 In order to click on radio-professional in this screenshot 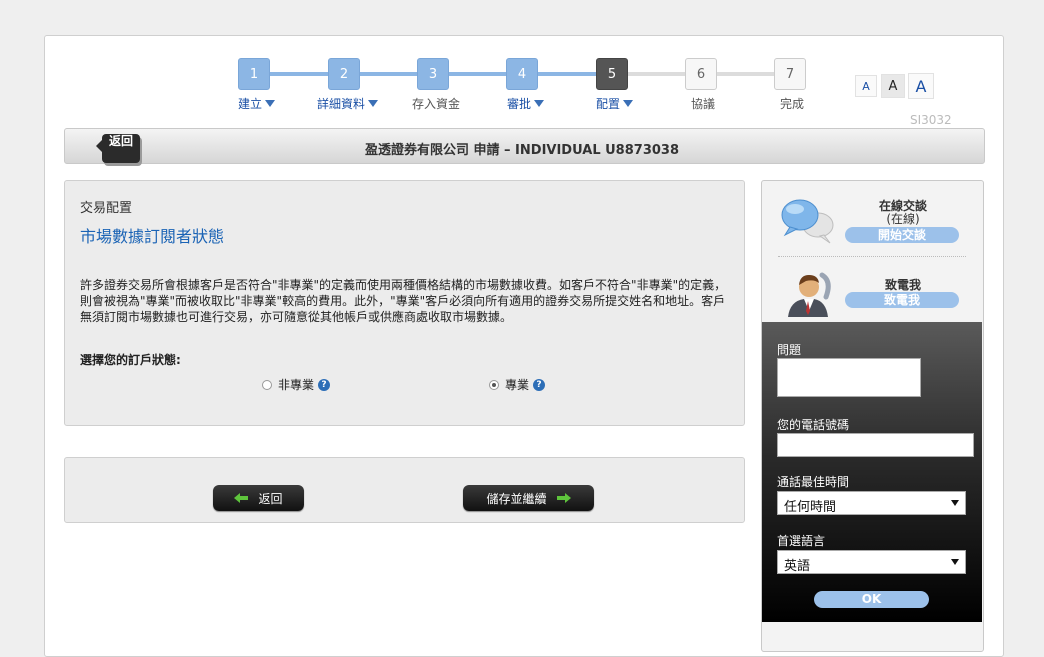, I will do `click(494, 384)`.